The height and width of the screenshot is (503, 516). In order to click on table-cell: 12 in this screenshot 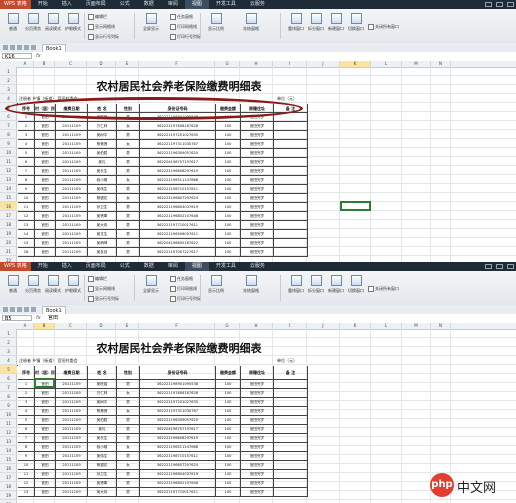, I will do `click(26, 484)`.